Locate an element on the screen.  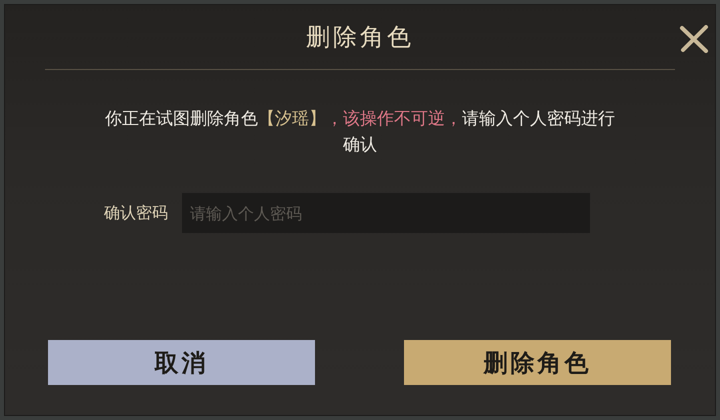
cancel-button: 取消 is located at coordinates (181, 362).